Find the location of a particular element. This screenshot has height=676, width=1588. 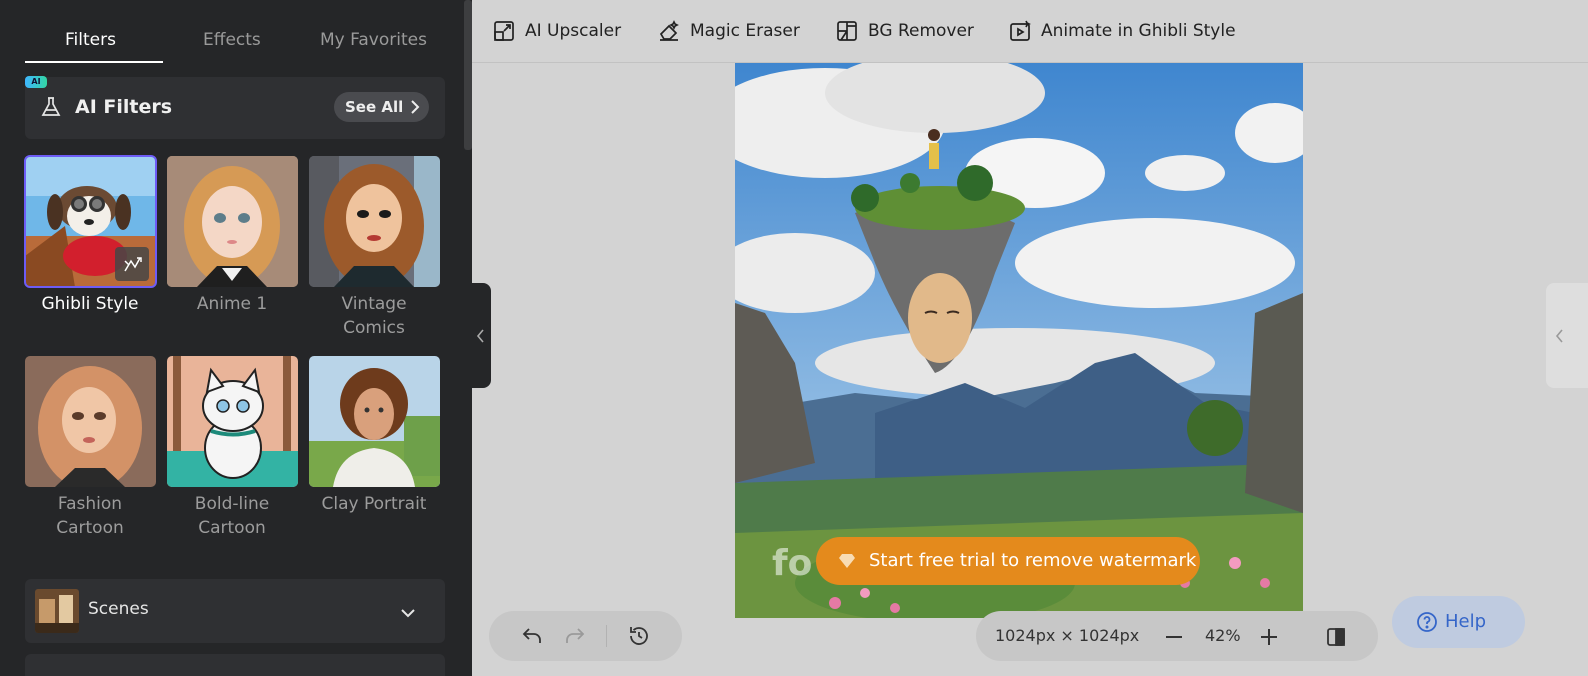

ai-upscaler-button: AI Upscaler is located at coordinates (557, 31).